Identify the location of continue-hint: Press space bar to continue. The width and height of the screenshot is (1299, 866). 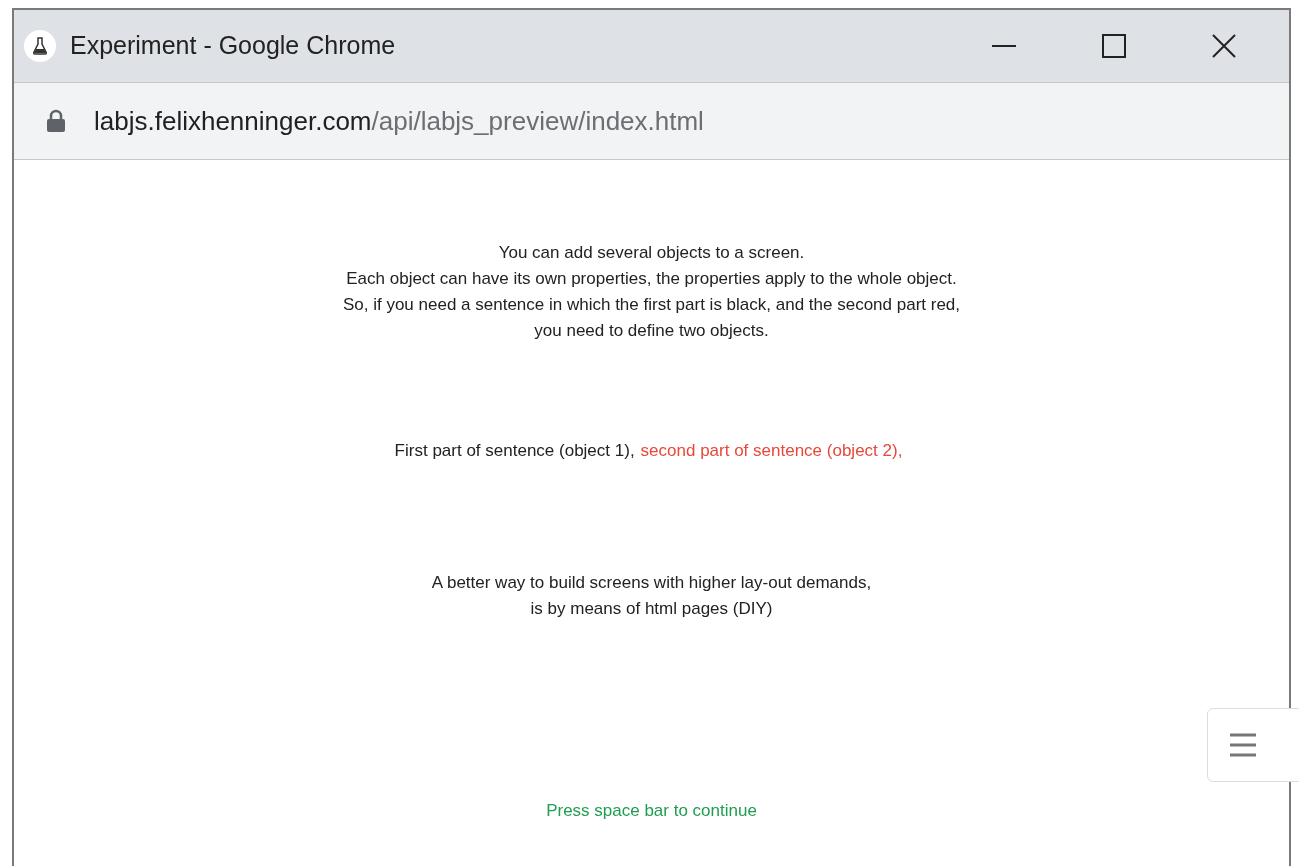
(651, 811).